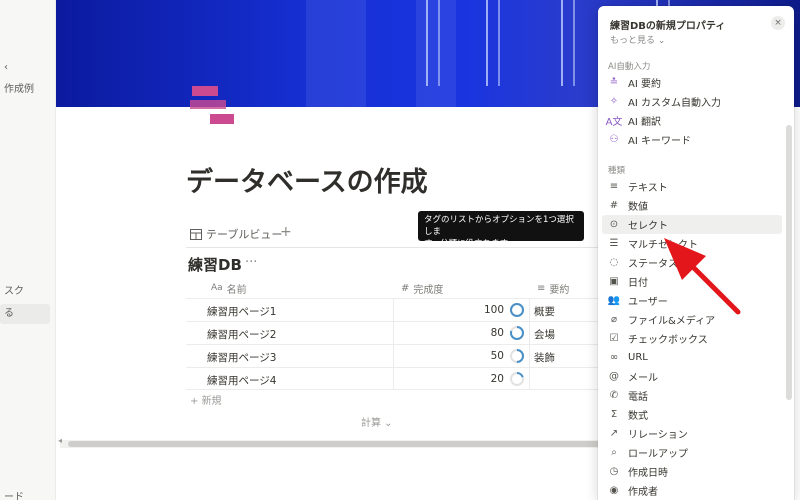 The width and height of the screenshot is (800, 500). What do you see at coordinates (692, 452) in the screenshot?
I see `property-type-item: ⌕ ロールアップ` at bounding box center [692, 452].